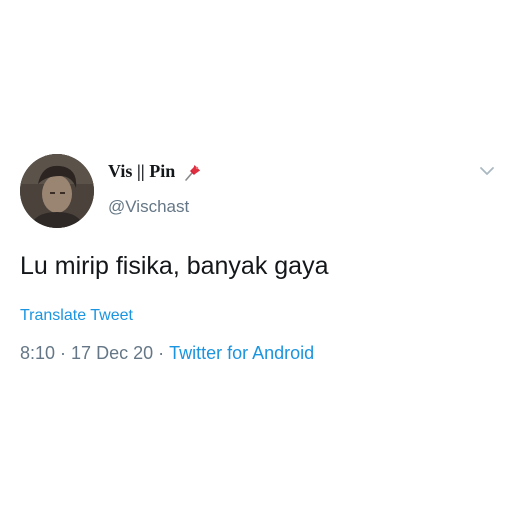 Image resolution: width=512 pixels, height=512 pixels. Describe the element at coordinates (193, 172) in the screenshot. I see `pushpin-icon` at that location.